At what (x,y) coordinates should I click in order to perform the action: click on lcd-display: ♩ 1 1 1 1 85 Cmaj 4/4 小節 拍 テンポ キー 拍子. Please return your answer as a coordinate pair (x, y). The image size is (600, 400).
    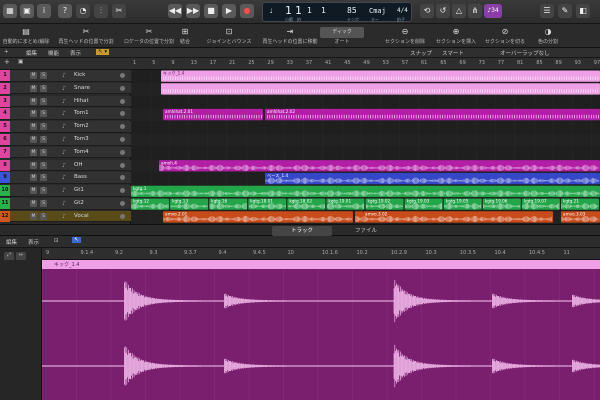
    Looking at the image, I should click on (337, 12).